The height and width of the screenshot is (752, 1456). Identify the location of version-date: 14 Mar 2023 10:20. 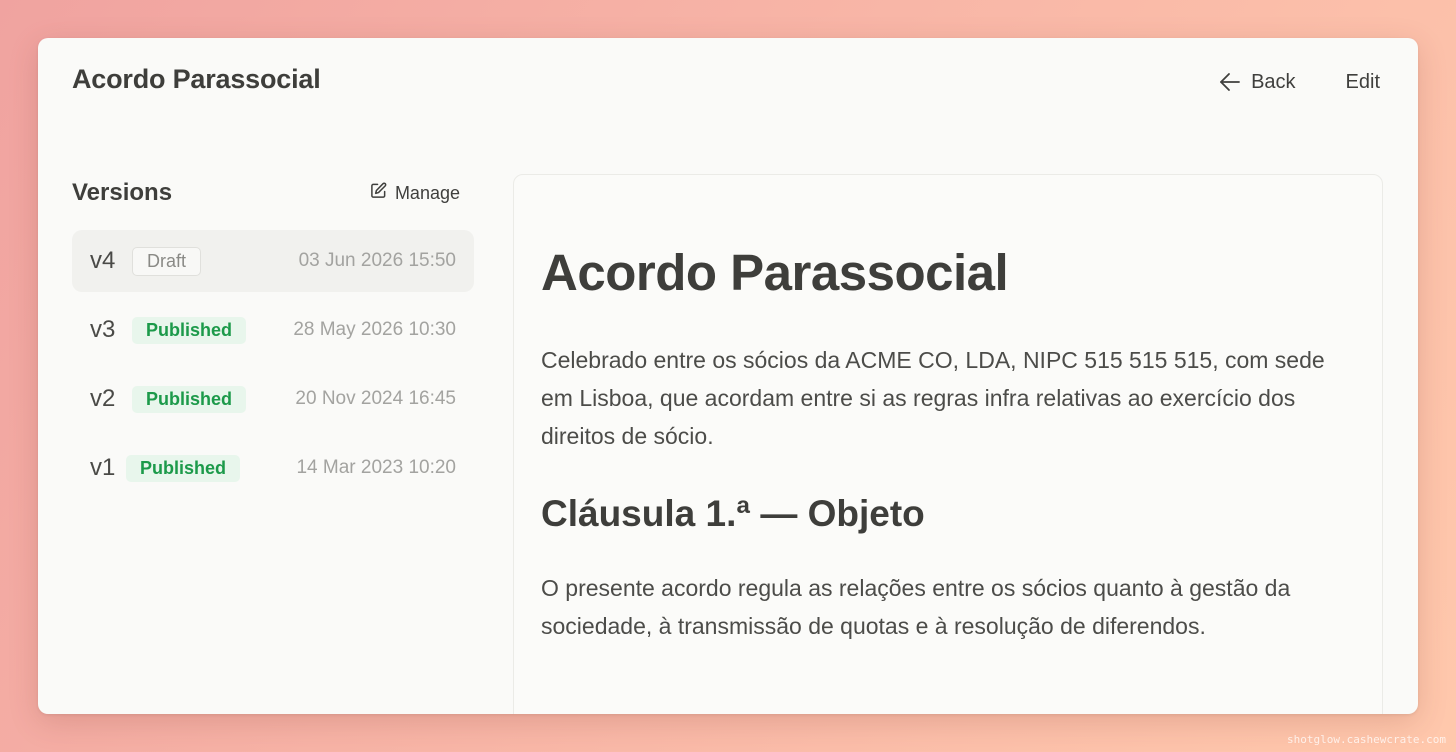
(376, 467).